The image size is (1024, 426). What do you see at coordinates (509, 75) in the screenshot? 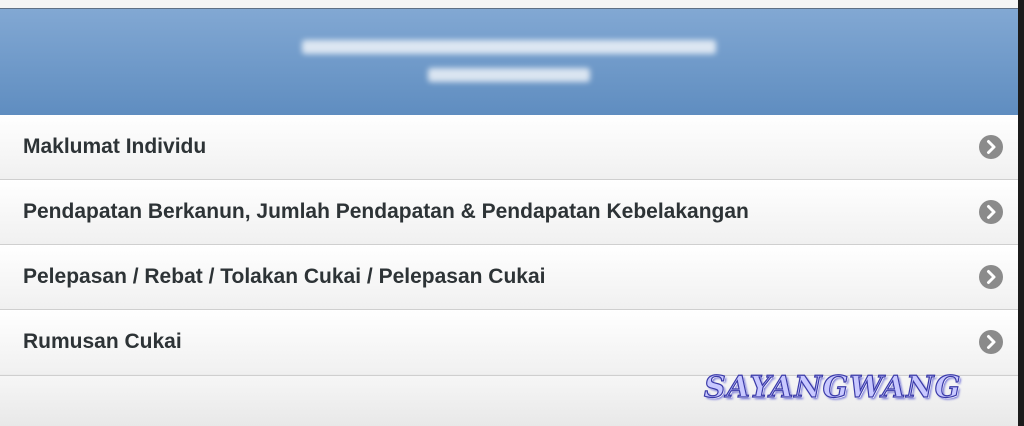
I see `header-blurred-subtitle` at bounding box center [509, 75].